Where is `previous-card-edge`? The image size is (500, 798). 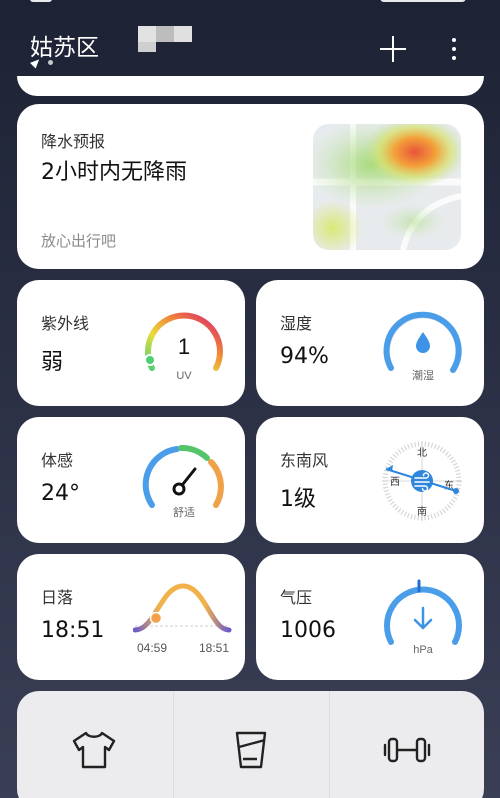
previous-card-edge is located at coordinates (250, 86).